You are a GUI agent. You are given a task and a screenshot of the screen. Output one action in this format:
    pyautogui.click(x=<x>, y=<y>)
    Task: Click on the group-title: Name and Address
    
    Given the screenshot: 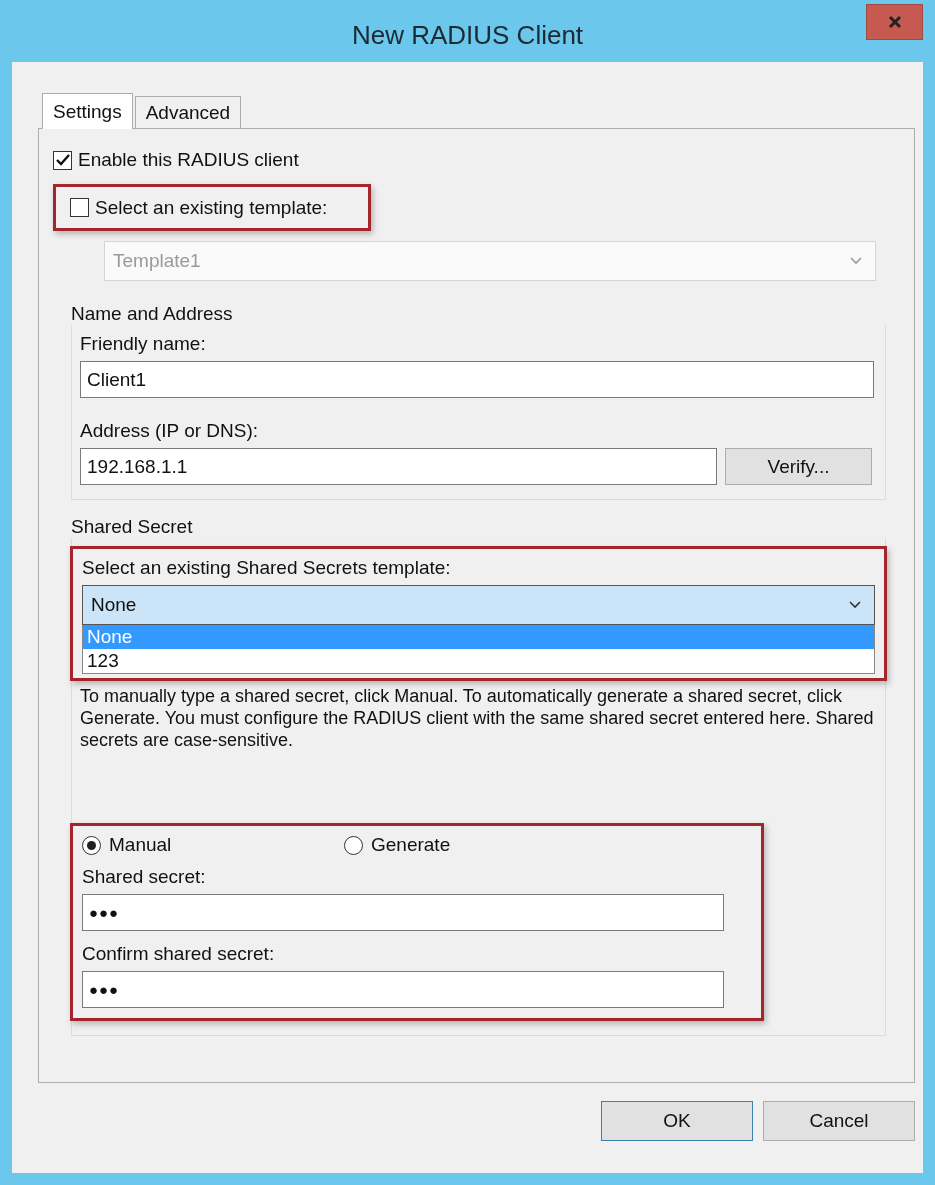 What is the action you would take?
    pyautogui.click(x=152, y=314)
    